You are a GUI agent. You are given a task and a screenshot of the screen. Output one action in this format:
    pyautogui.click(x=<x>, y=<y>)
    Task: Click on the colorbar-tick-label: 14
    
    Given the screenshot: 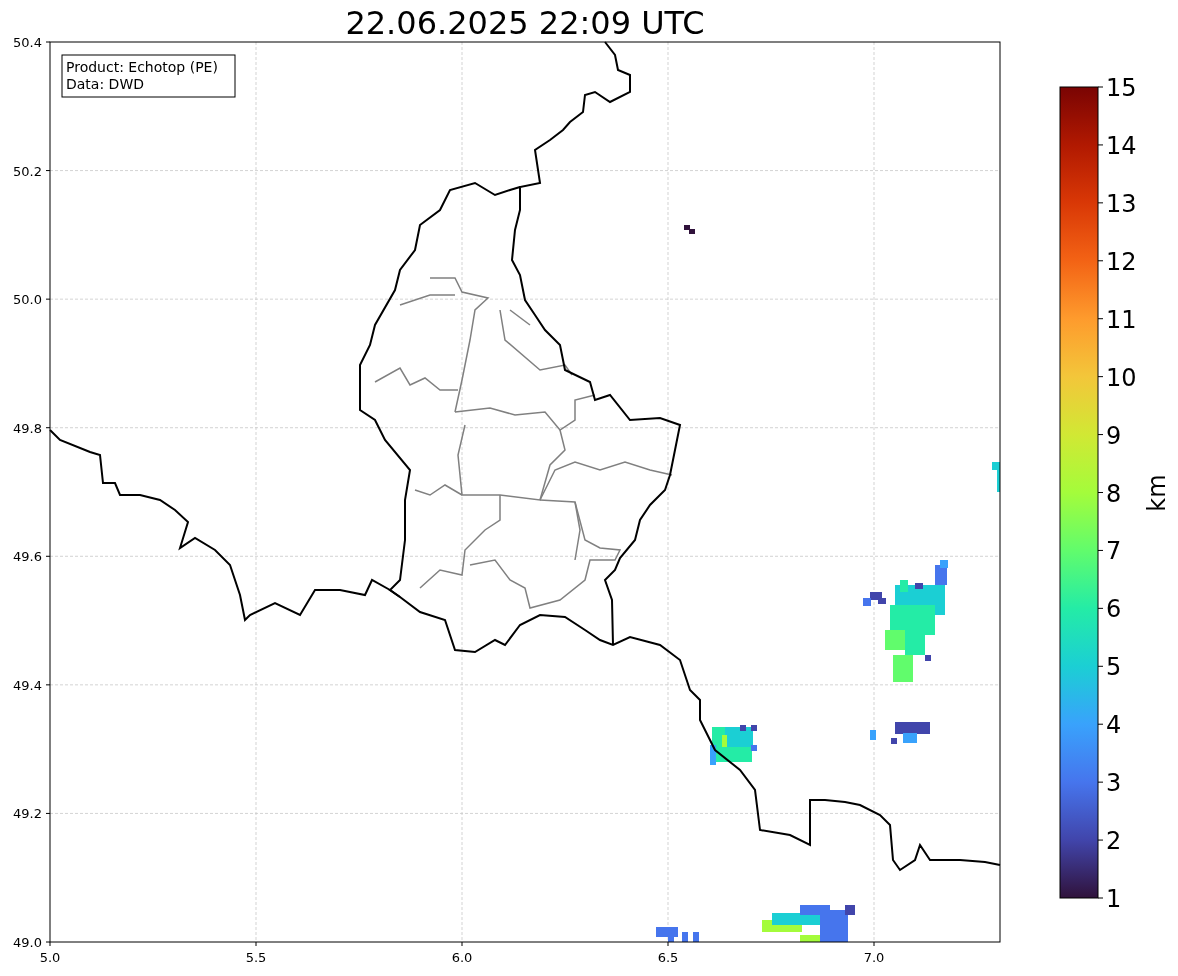 What is the action you would take?
    pyautogui.click(x=1121, y=145)
    